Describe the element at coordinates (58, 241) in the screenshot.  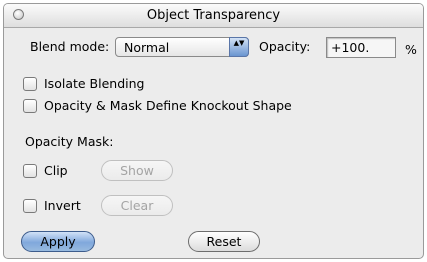
I see `apply-button: Apply` at that location.